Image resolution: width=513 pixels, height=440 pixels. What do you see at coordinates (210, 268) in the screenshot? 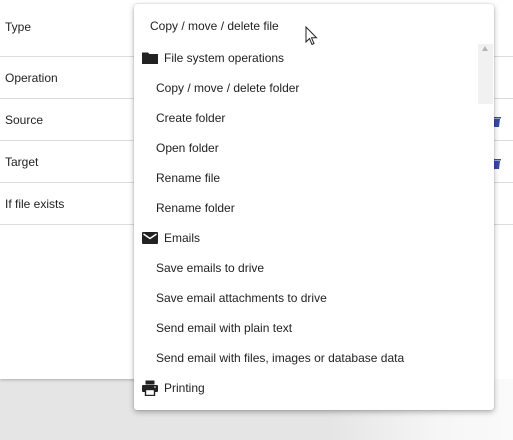
I see `option-item: Save emails to drive` at bounding box center [210, 268].